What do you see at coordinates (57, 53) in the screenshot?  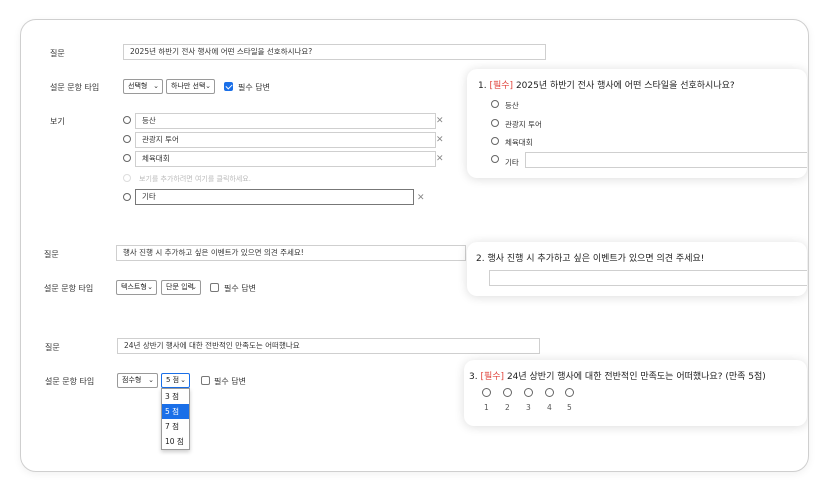 I see `q1-question-label: 질문` at bounding box center [57, 53].